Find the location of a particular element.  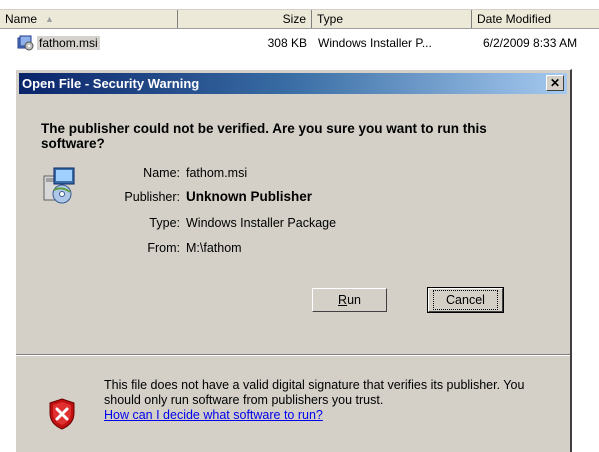

cancel-button: Cancel is located at coordinates (465, 300).